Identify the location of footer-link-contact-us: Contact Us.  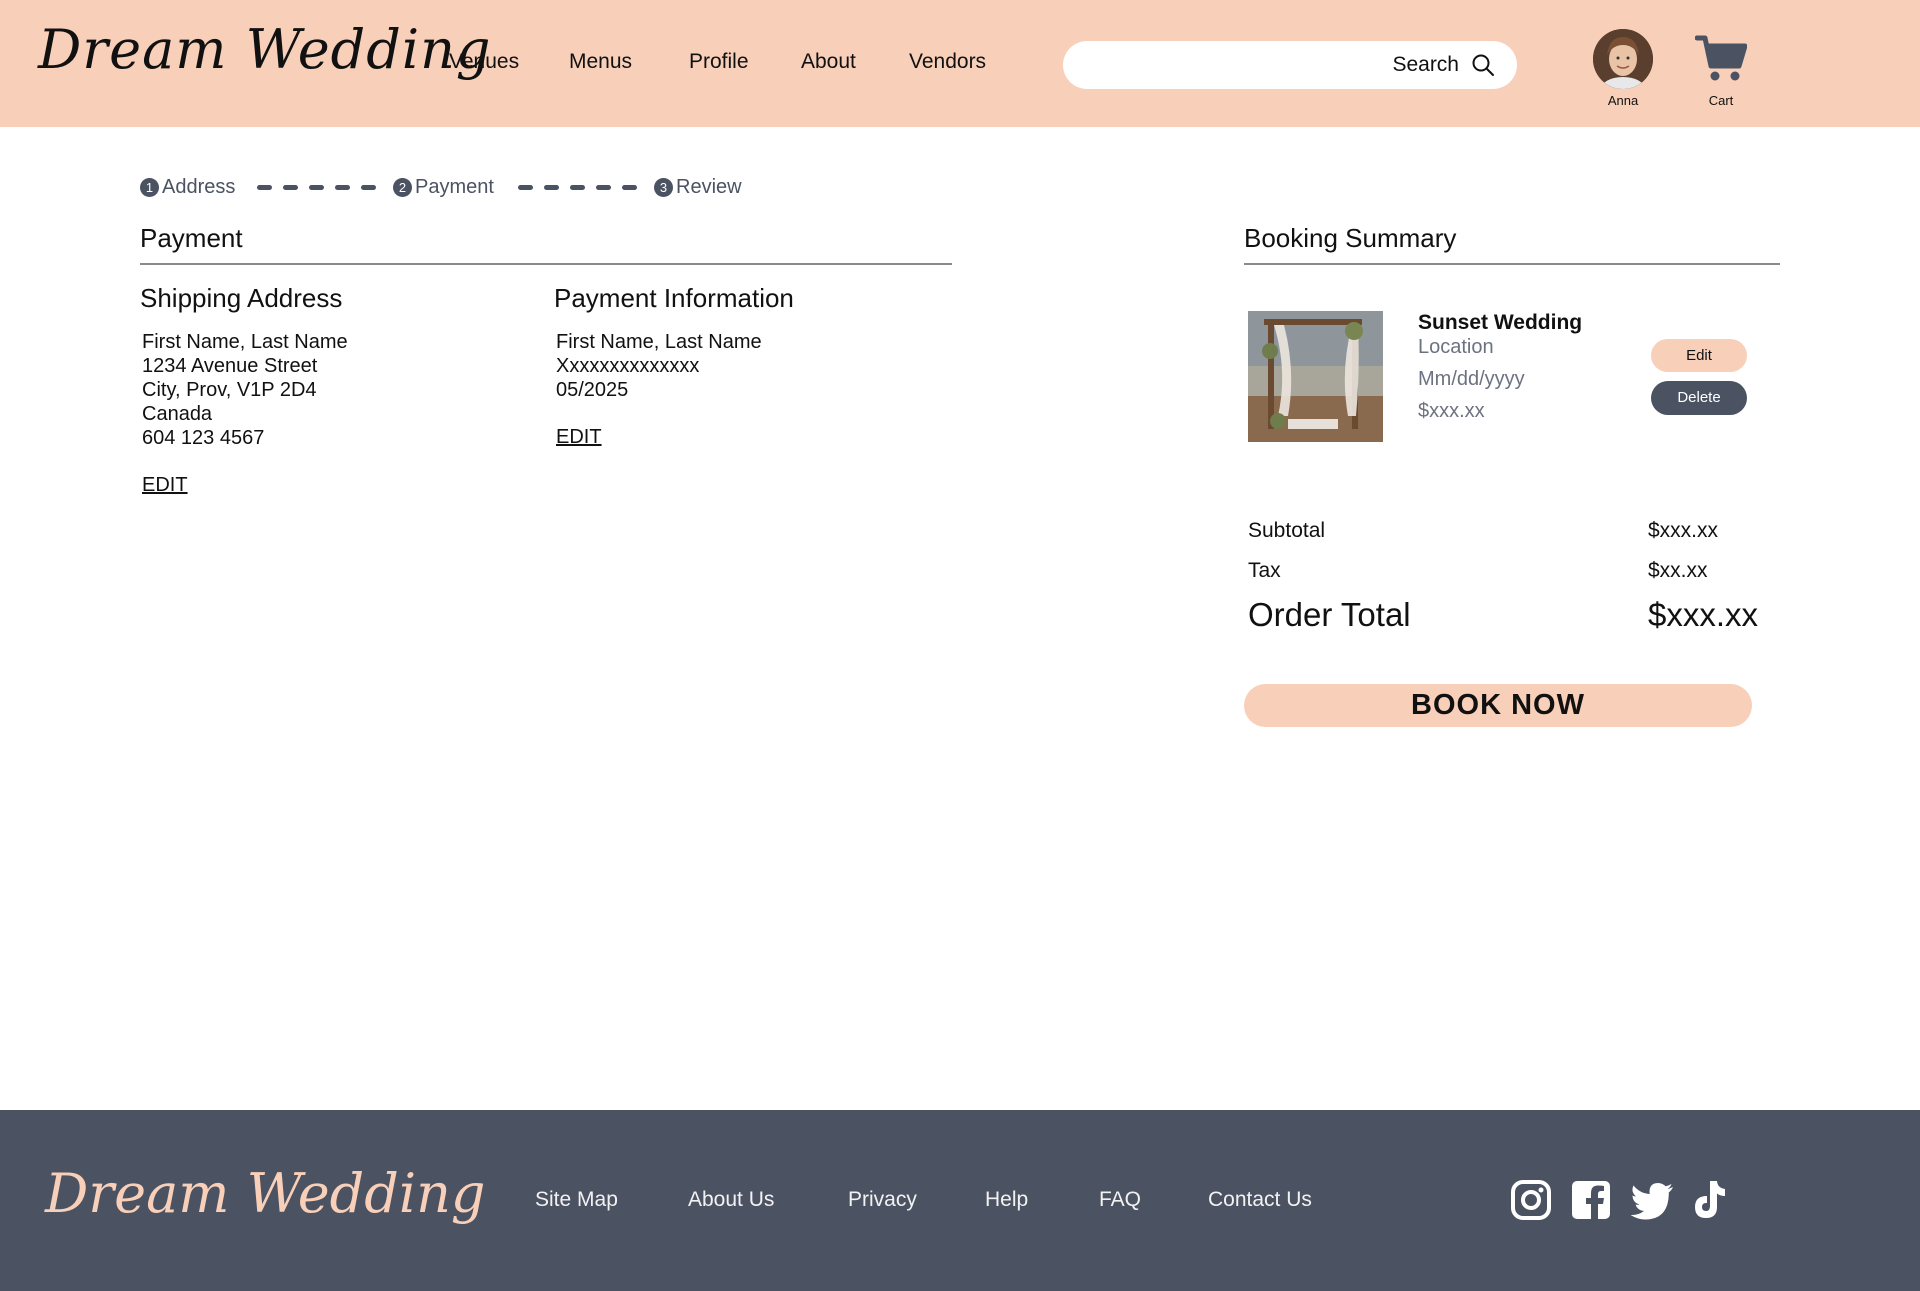
(1260, 1200).